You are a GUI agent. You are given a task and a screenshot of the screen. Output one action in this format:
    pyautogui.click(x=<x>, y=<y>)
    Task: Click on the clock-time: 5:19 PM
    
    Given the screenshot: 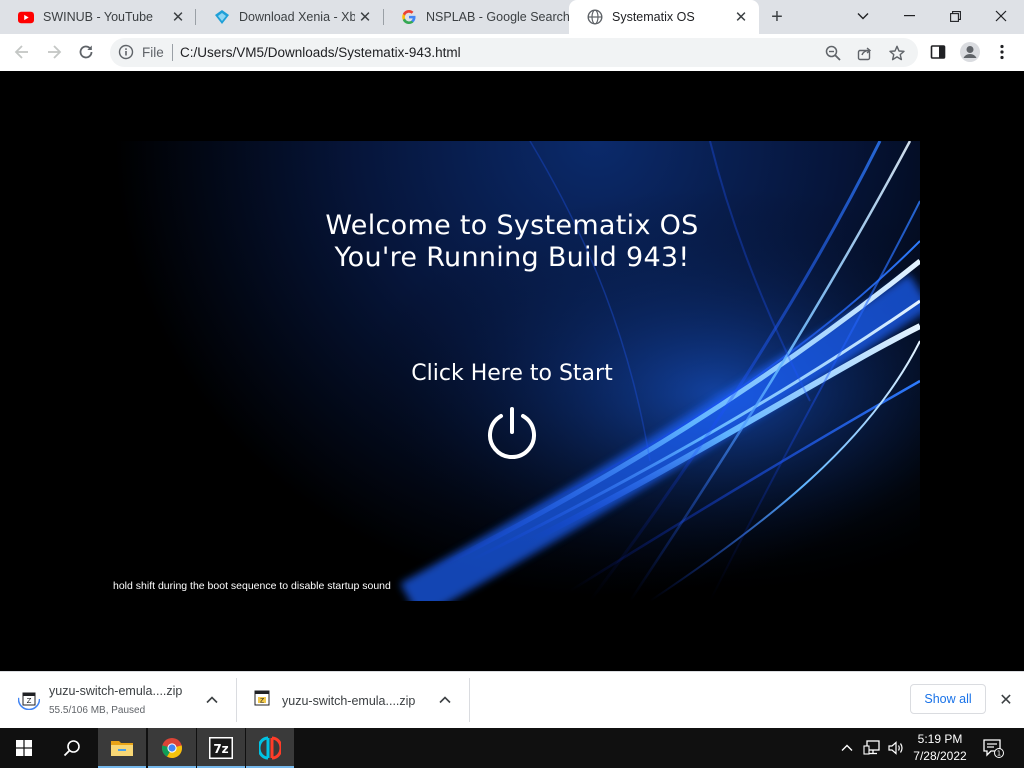 What is the action you would take?
    pyautogui.click(x=940, y=739)
    